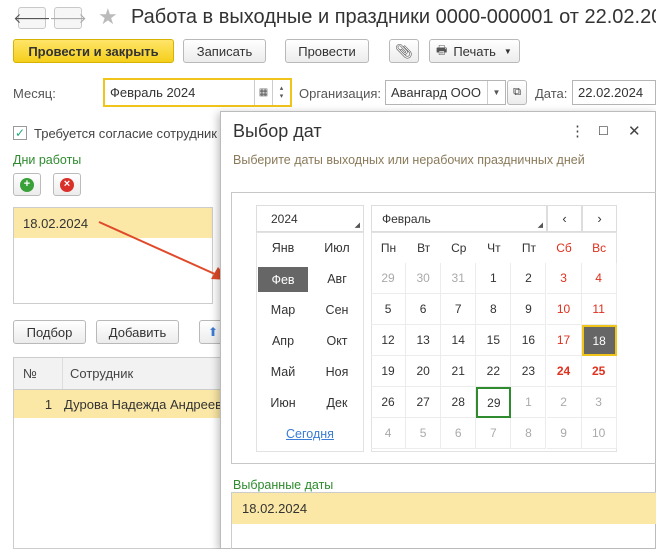 The width and height of the screenshot is (656, 549). Describe the element at coordinates (283, 340) in the screenshot. I see `month-cell: Апр` at that location.